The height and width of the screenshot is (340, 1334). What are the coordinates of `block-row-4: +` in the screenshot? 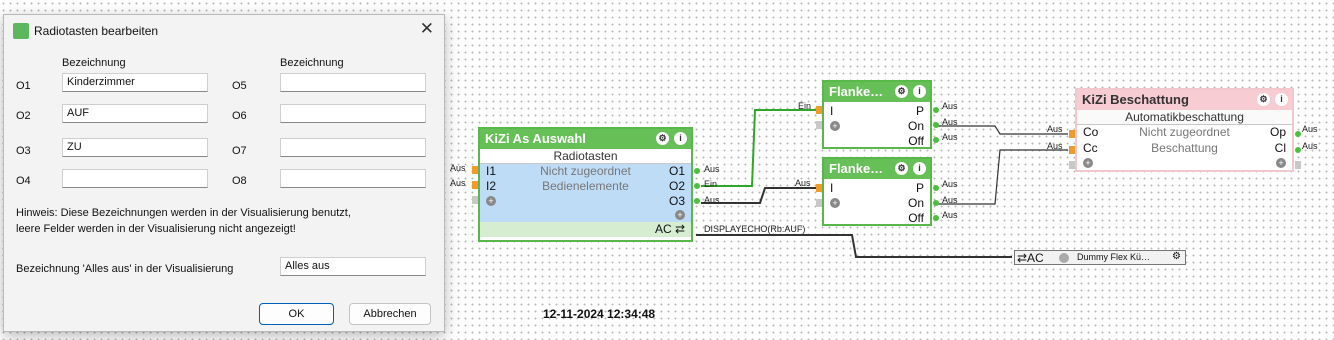 It's located at (585, 215).